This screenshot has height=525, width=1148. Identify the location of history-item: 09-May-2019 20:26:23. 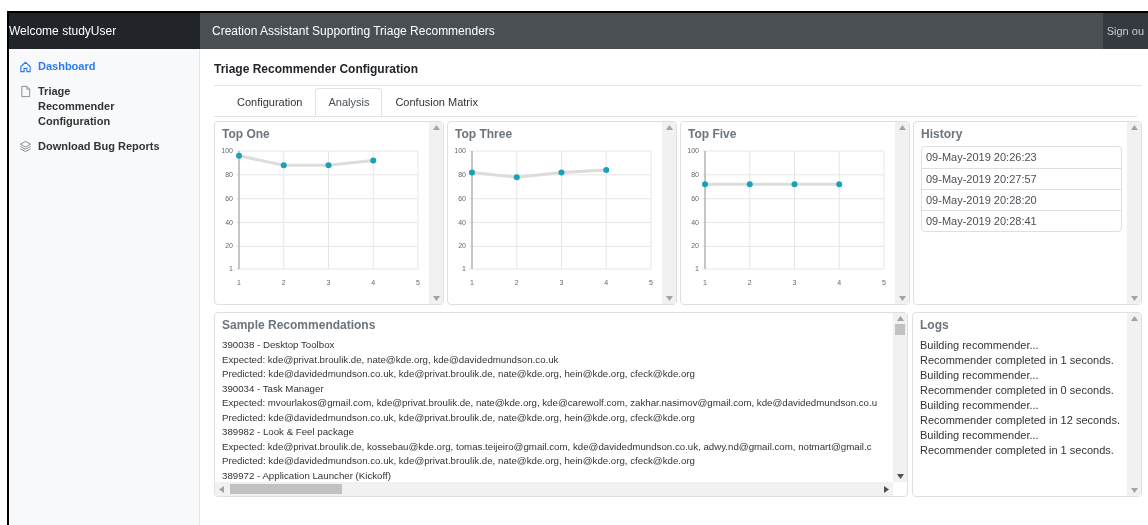
(1021, 157).